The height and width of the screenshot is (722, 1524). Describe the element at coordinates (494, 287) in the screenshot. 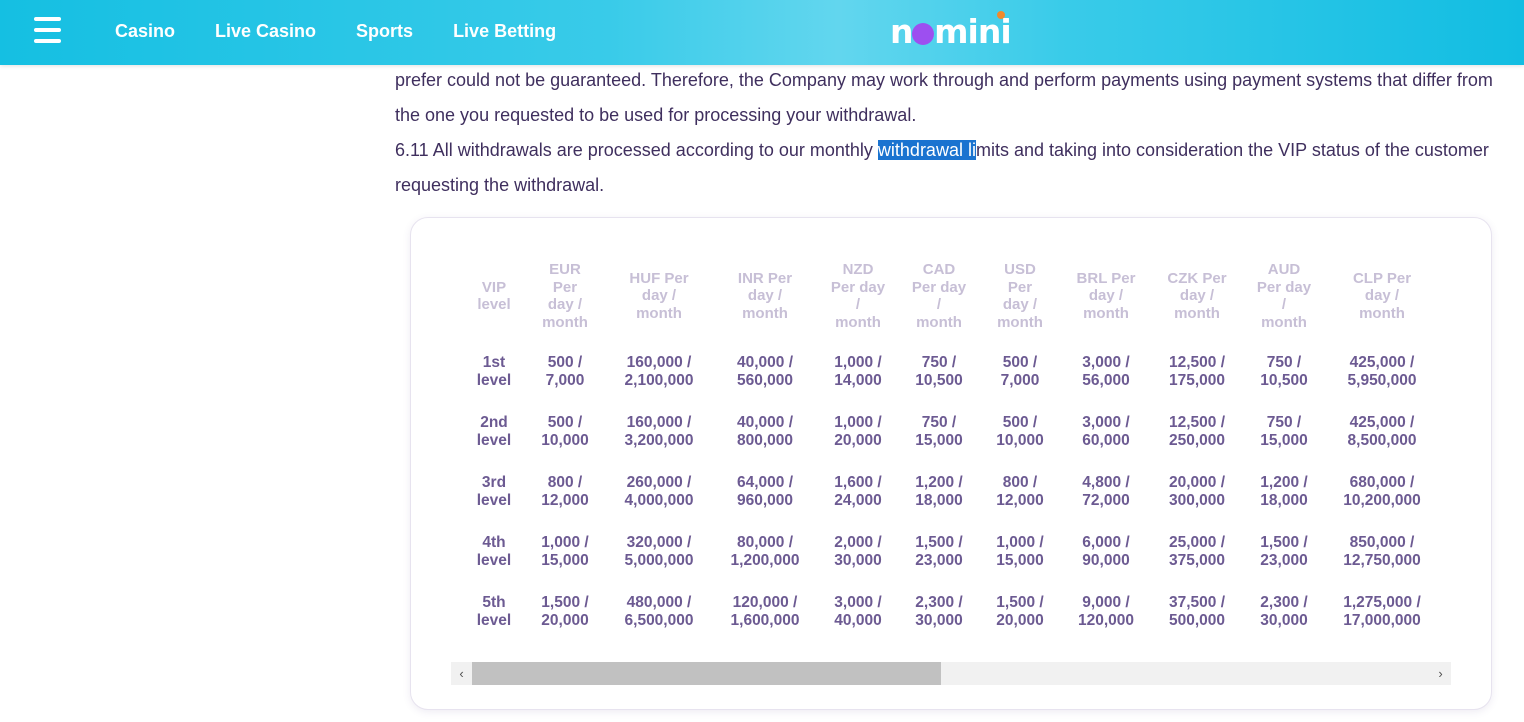

I see `column-header-line: VIP` at that location.